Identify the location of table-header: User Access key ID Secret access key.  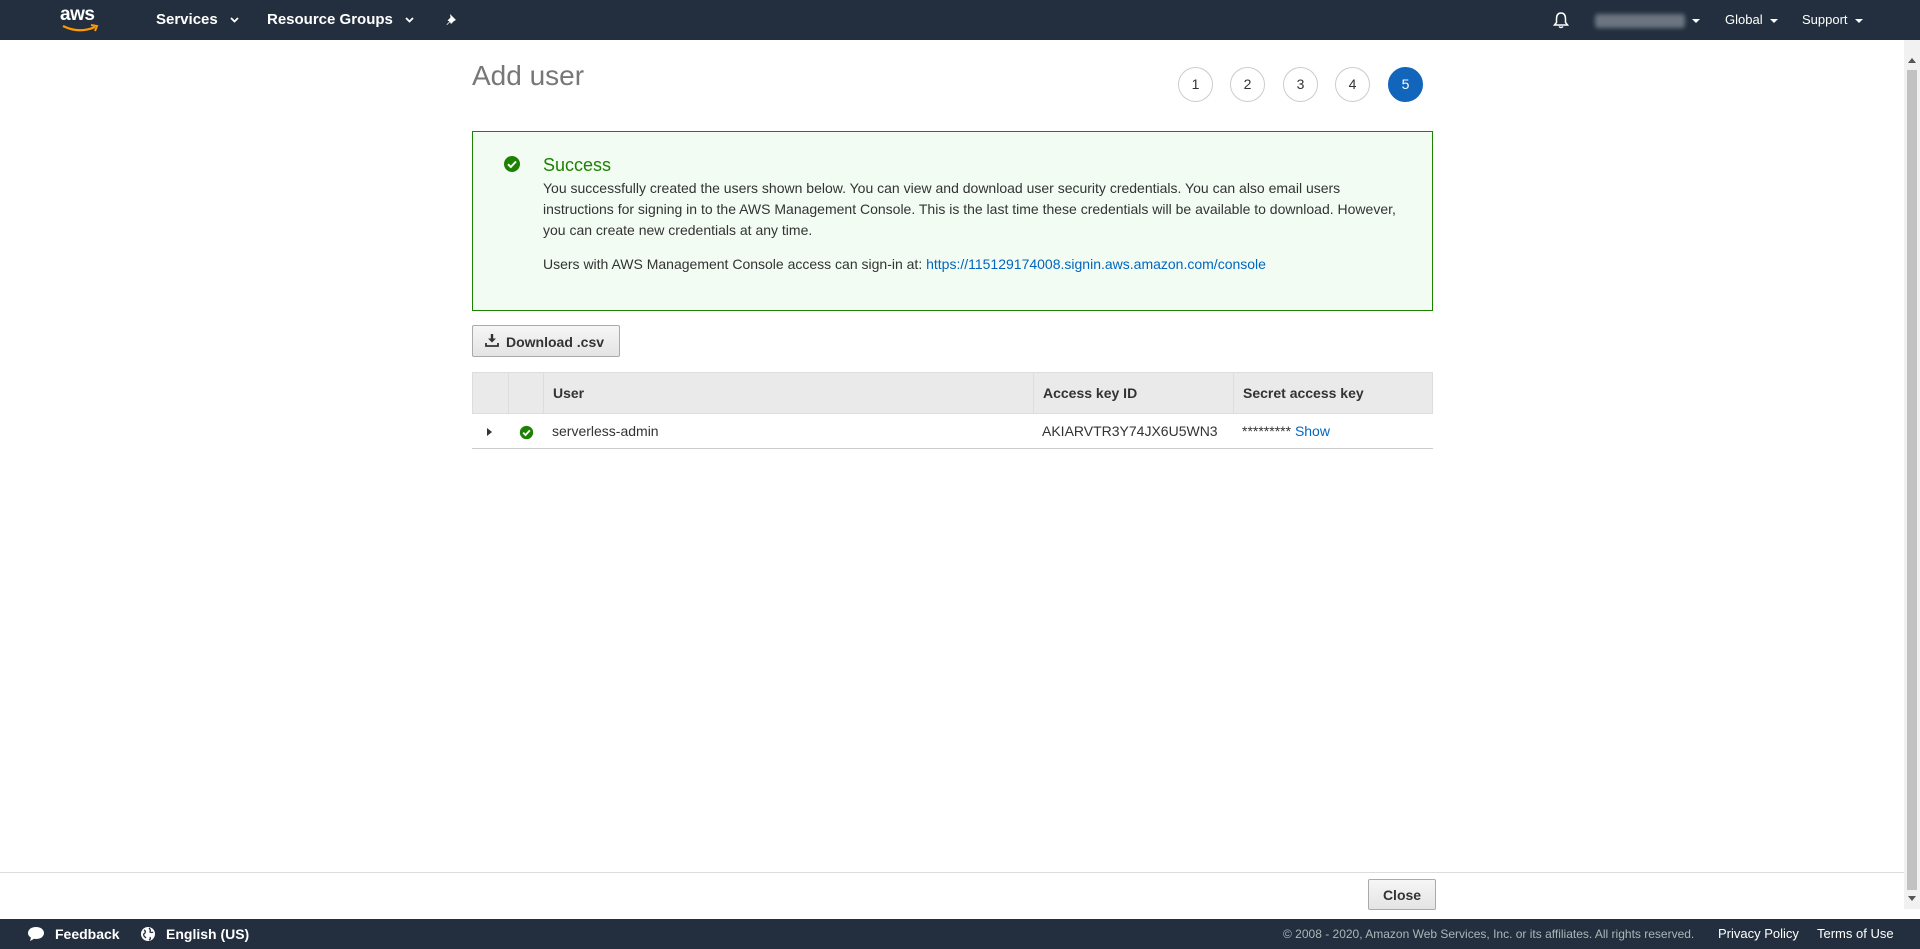
(952, 393).